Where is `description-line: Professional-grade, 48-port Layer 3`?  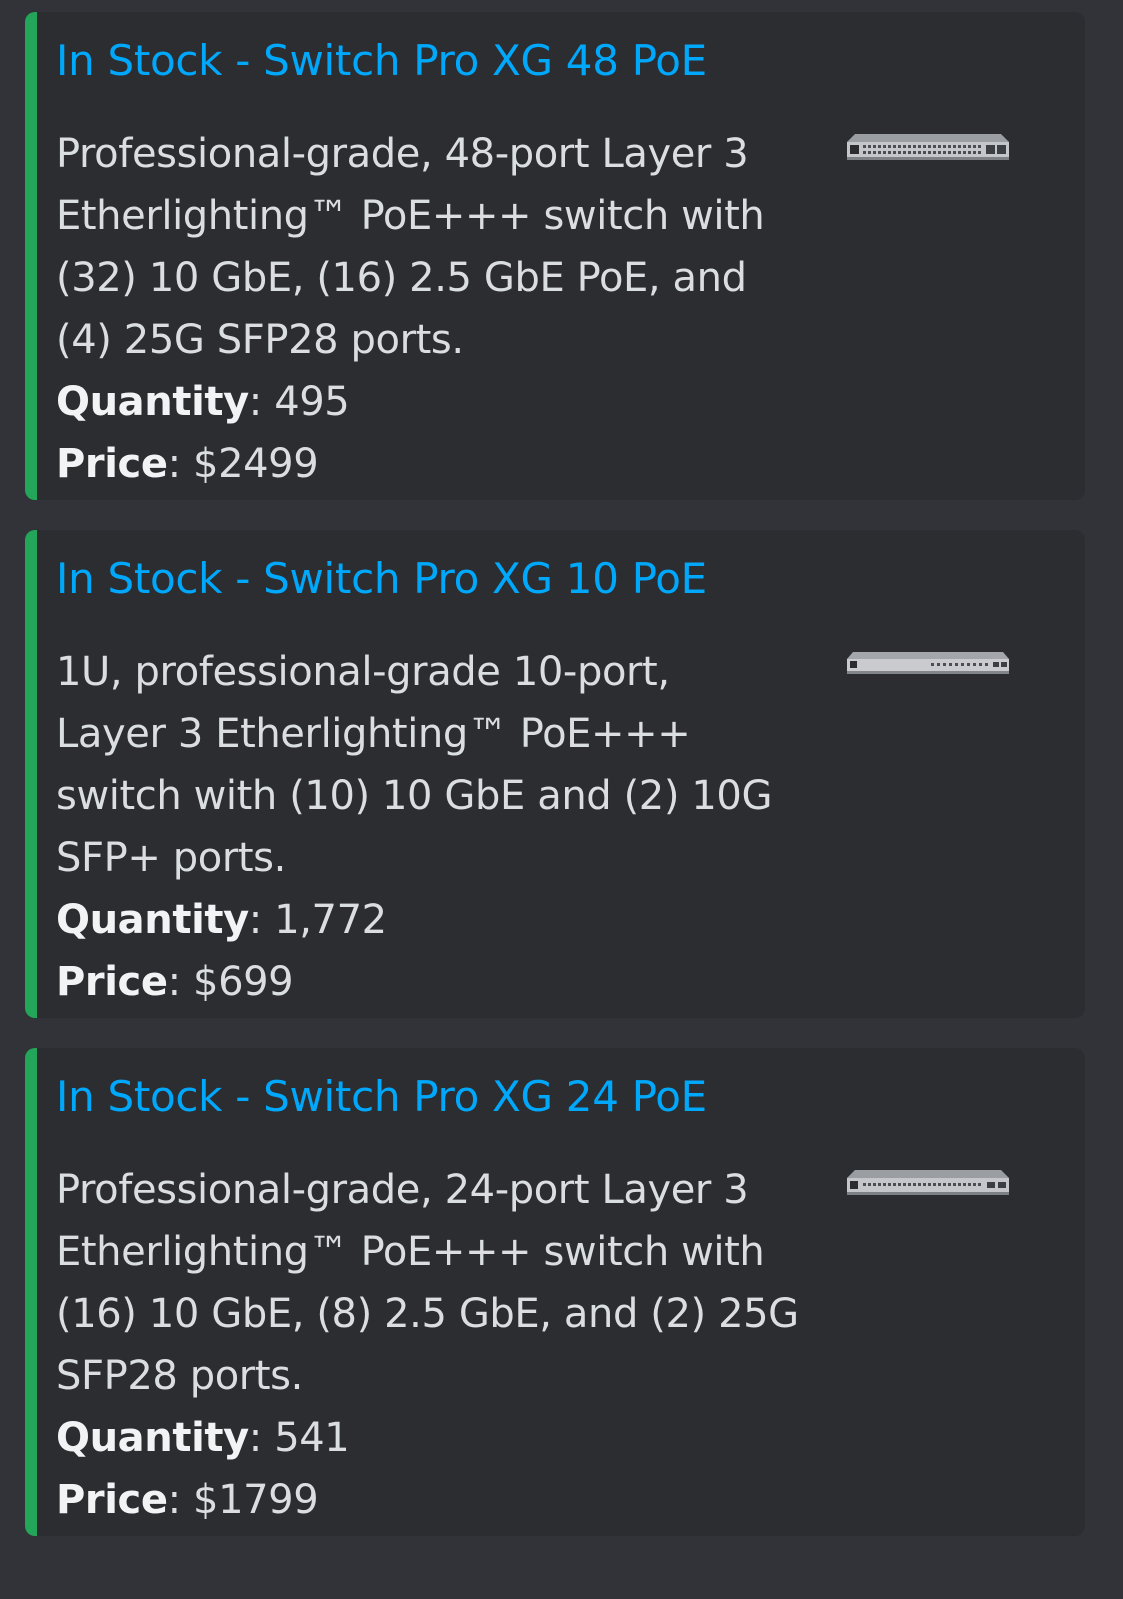 description-line: Professional-grade, 48-port Layer 3 is located at coordinates (402, 154).